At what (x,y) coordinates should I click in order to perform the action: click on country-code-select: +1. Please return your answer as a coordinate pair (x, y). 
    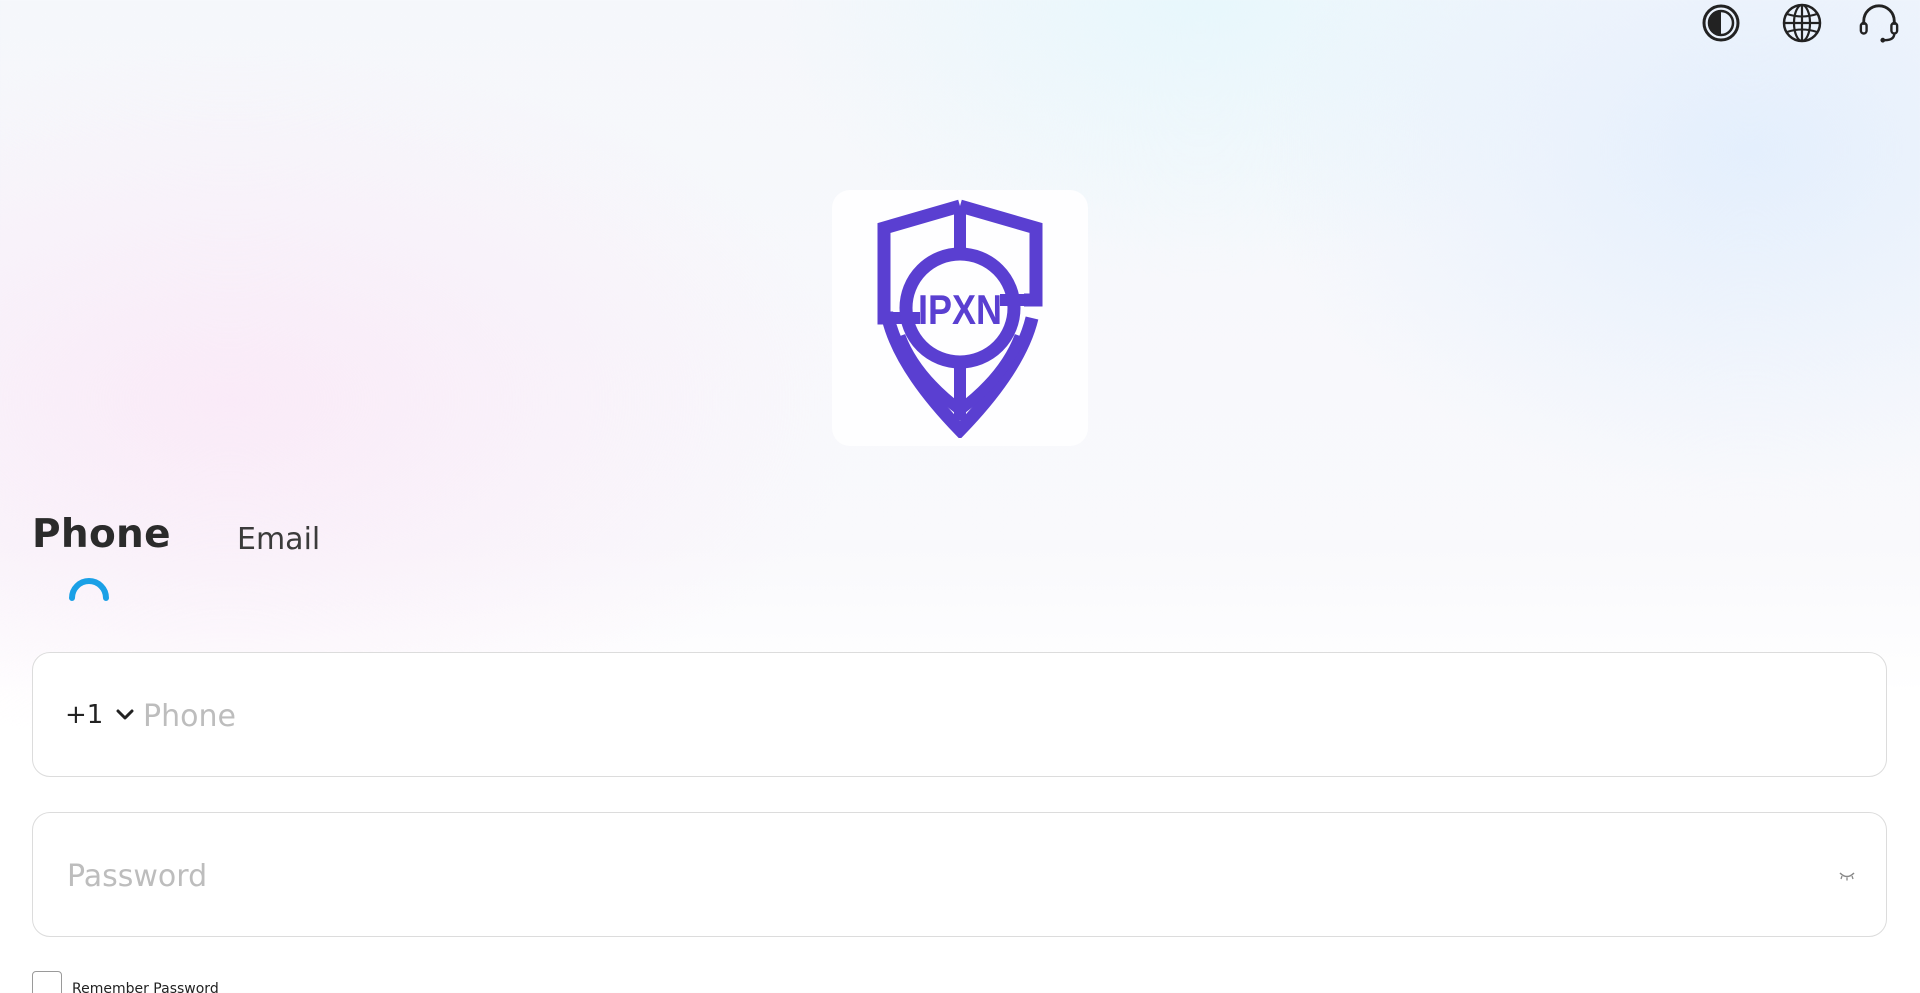
    Looking at the image, I should click on (100, 715).